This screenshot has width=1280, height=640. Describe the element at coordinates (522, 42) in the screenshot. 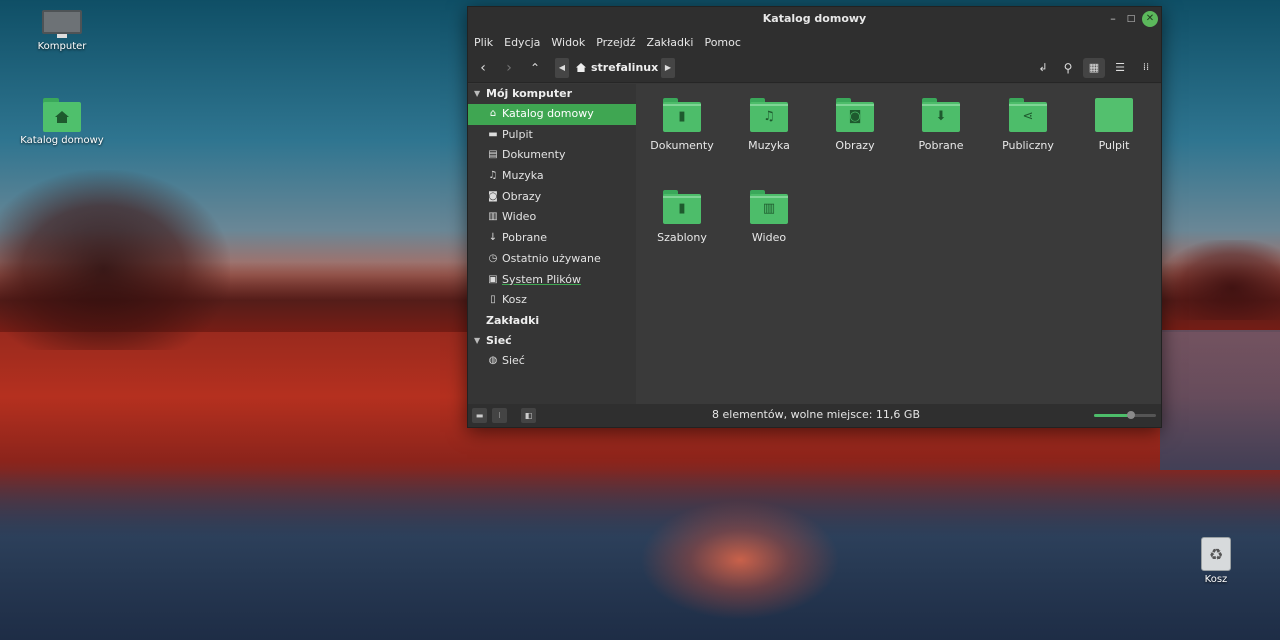

I see `menu-edit: Edycja` at that location.